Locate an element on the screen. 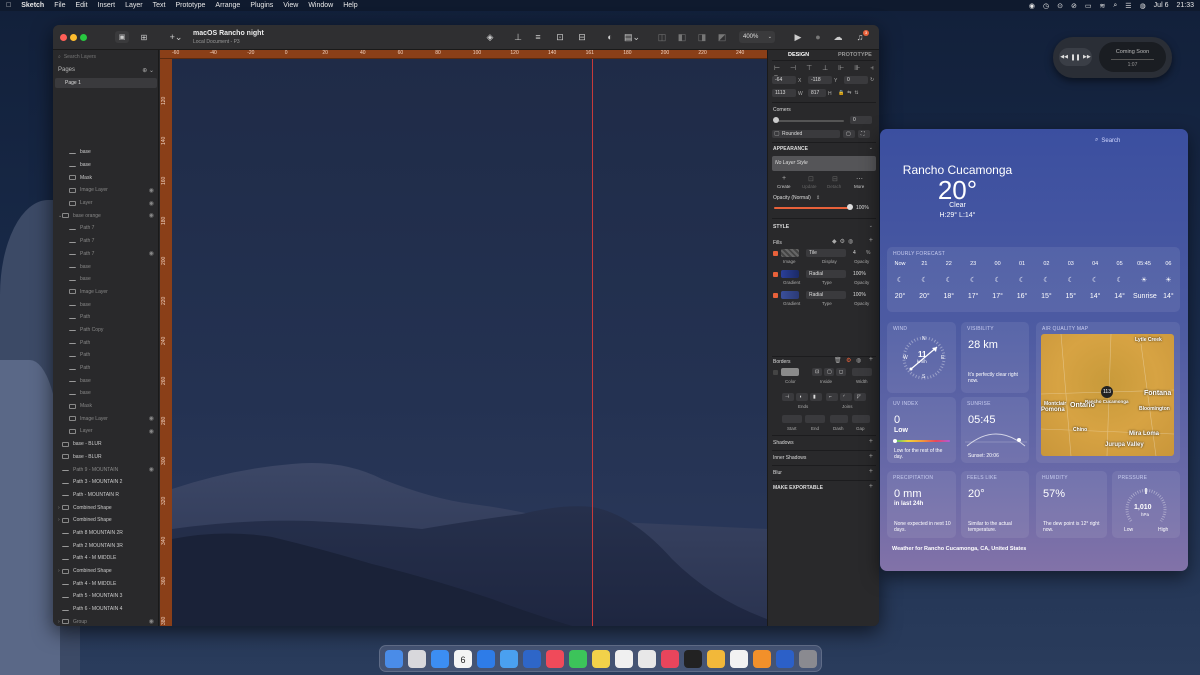 Image resolution: width=1200 pixels, height=675 pixels. fill-value-input: 4 is located at coordinates (856, 253).